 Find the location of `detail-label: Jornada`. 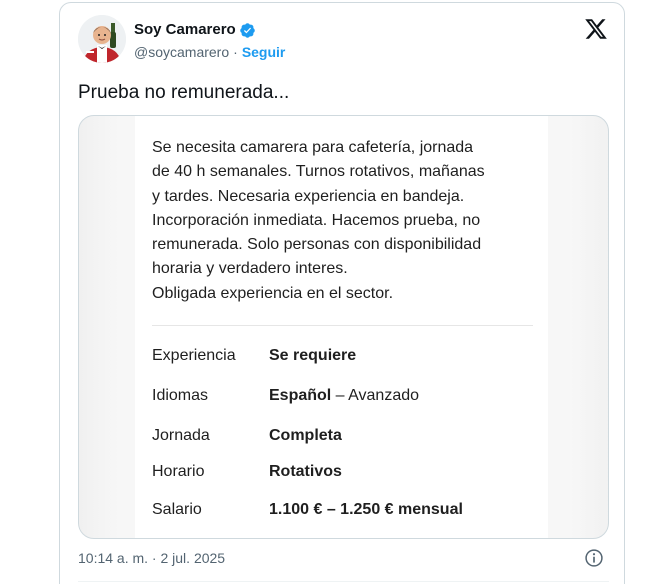

detail-label: Jornada is located at coordinates (181, 435).